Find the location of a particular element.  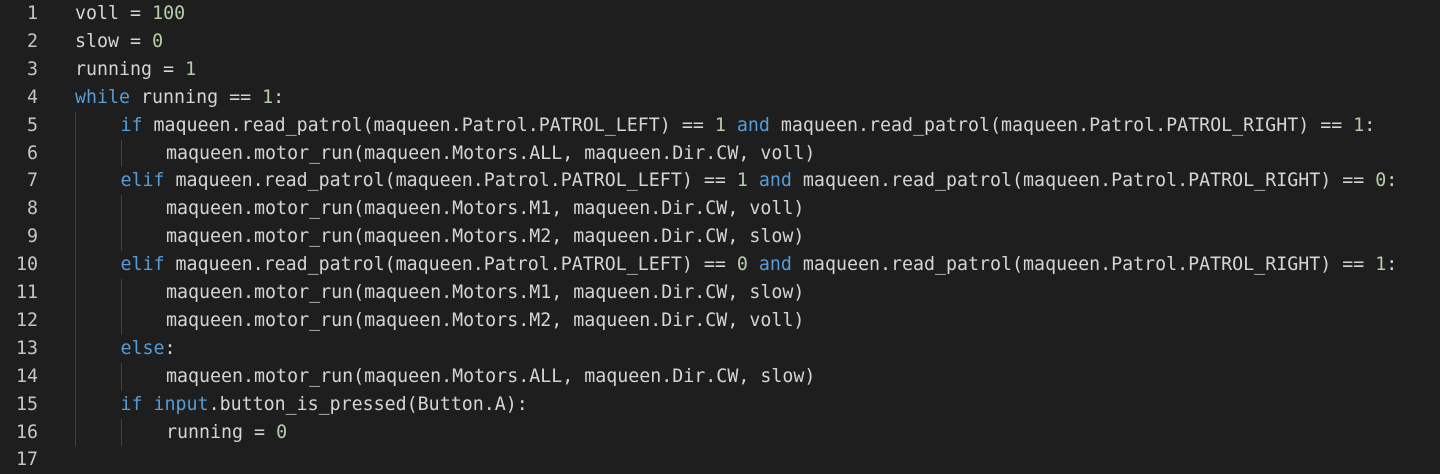

code-token: input is located at coordinates (181, 404).